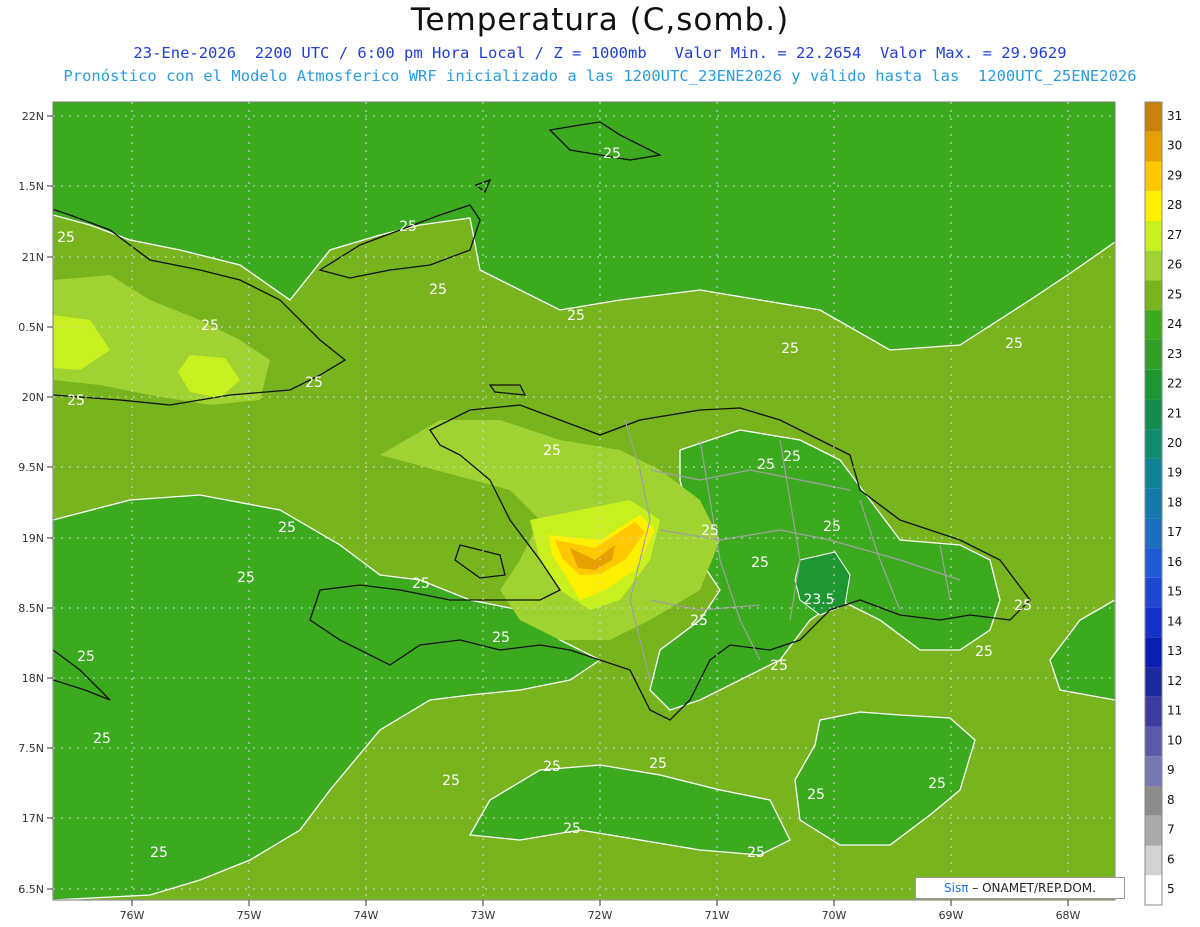  What do you see at coordinates (31, 608) in the screenshot?
I see `lat-label: 8.5N` at bounding box center [31, 608].